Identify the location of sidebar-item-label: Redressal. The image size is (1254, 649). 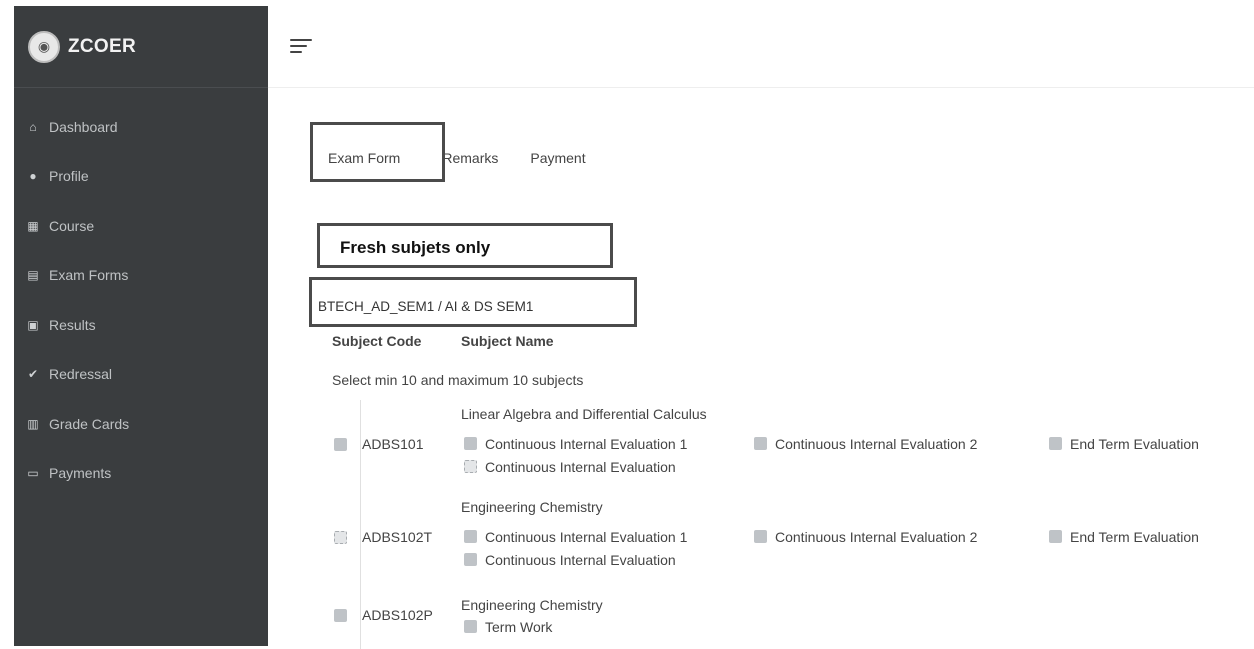
(81, 374).